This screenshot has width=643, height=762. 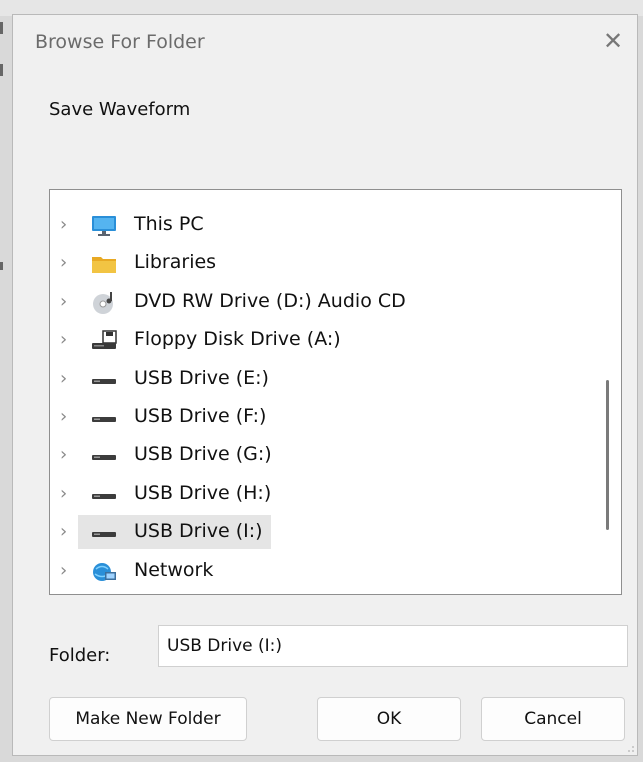 I want to click on tree-item-usb-g: › USB Drive (G:), so click(x=320, y=455).